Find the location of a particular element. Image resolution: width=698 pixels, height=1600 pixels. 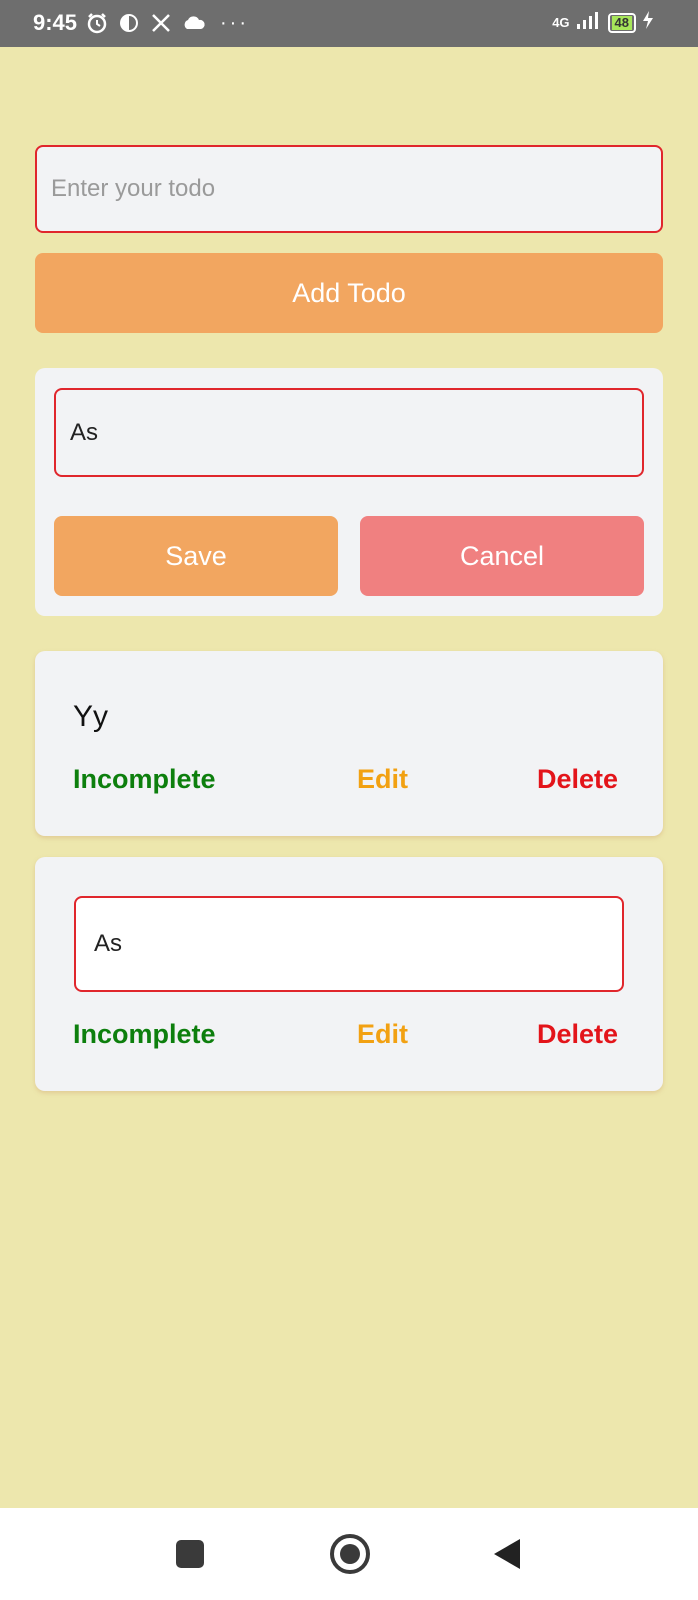

signal-icon is located at coordinates (589, 22).